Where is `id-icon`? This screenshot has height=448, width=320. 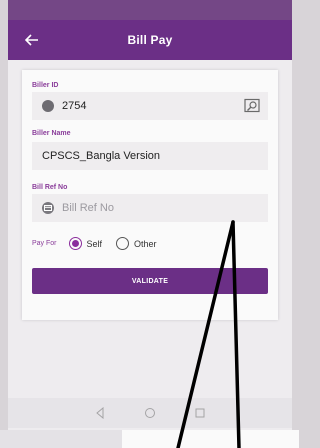 id-icon is located at coordinates (48, 106).